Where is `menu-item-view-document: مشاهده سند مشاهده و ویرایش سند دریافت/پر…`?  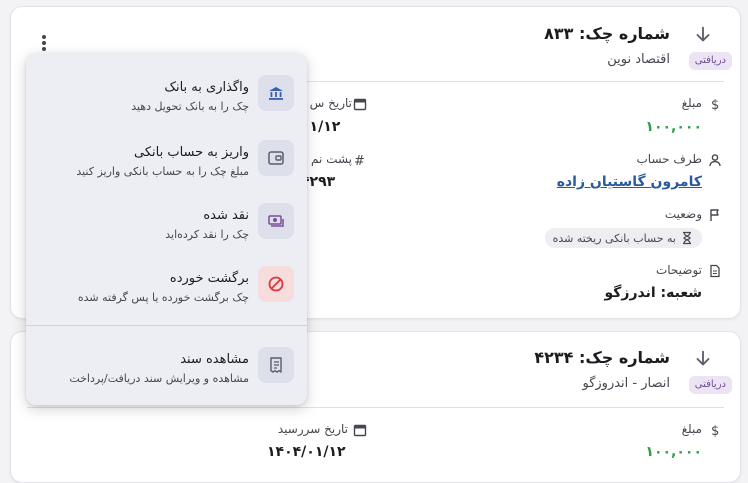
menu-item-view-document: مشاهده سند مشاهده و ویرایش سند دریافت/پر… is located at coordinates (166, 365).